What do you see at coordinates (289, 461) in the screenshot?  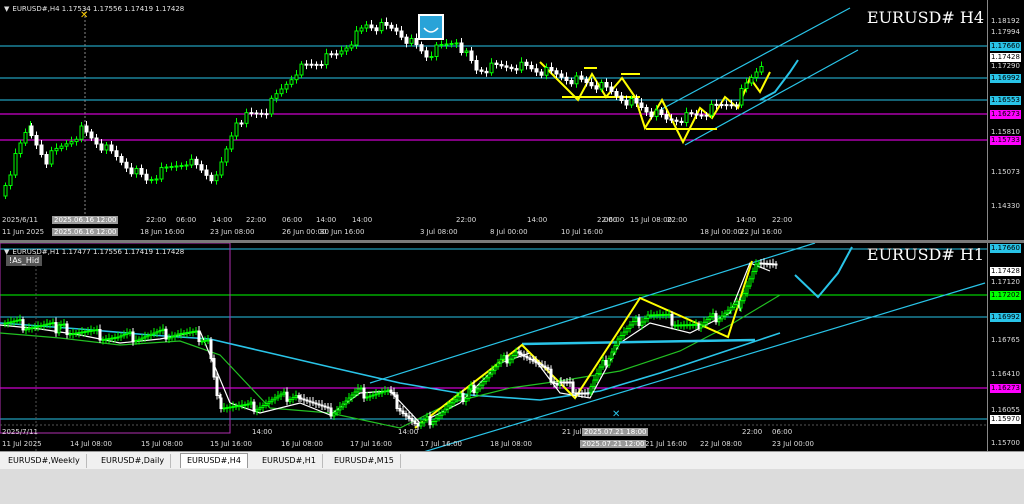 I see `tab-h1: EURUSD#,H1` at bounding box center [289, 461].